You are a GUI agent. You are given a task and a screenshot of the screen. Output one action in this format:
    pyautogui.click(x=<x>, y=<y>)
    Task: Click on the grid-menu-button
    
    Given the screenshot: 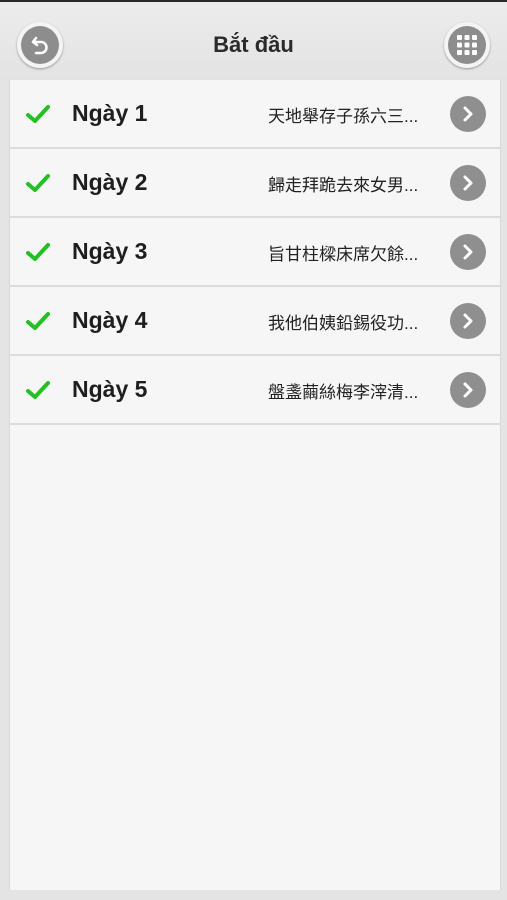 What is the action you would take?
    pyautogui.click(x=467, y=45)
    